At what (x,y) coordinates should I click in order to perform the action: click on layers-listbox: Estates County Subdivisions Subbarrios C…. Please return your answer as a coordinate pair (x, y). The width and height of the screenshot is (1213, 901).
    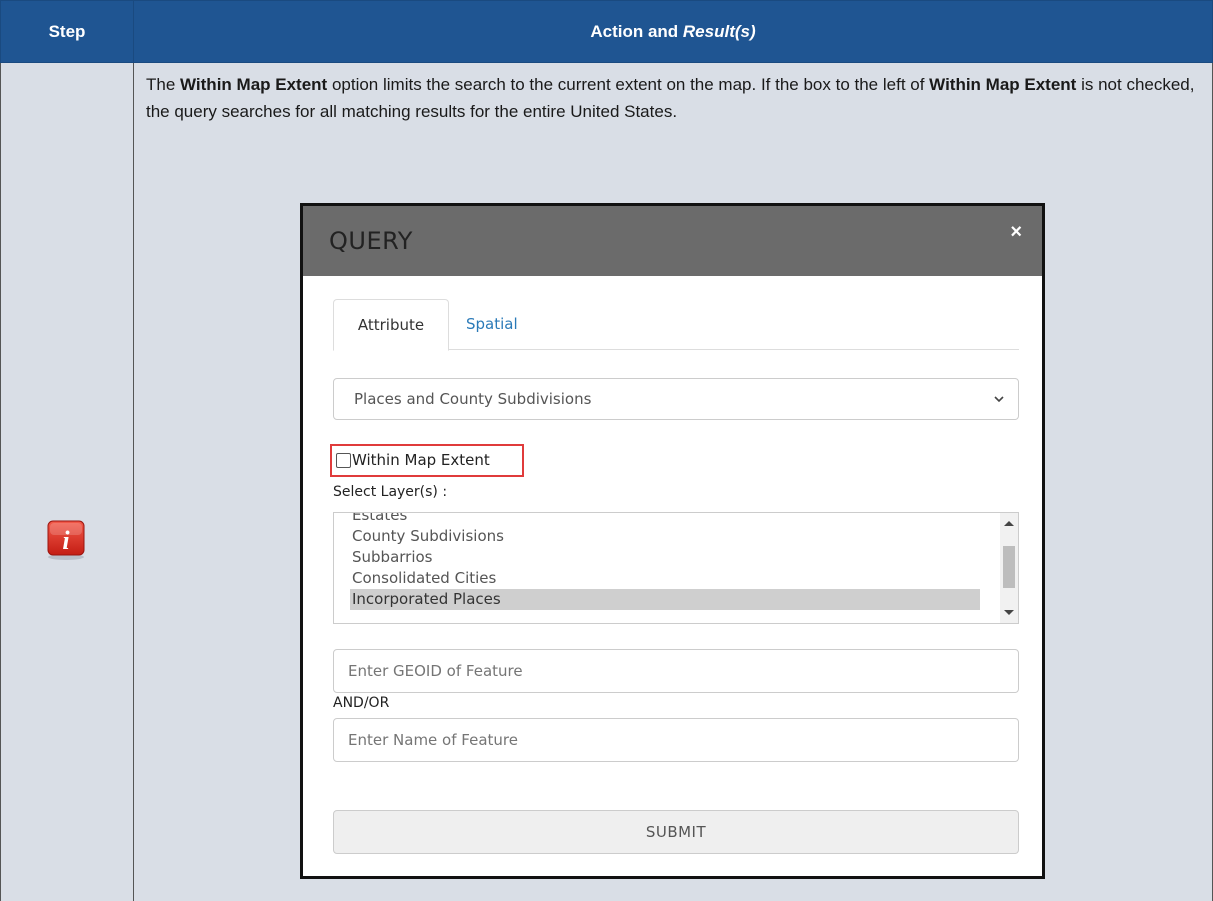
    Looking at the image, I should click on (676, 568).